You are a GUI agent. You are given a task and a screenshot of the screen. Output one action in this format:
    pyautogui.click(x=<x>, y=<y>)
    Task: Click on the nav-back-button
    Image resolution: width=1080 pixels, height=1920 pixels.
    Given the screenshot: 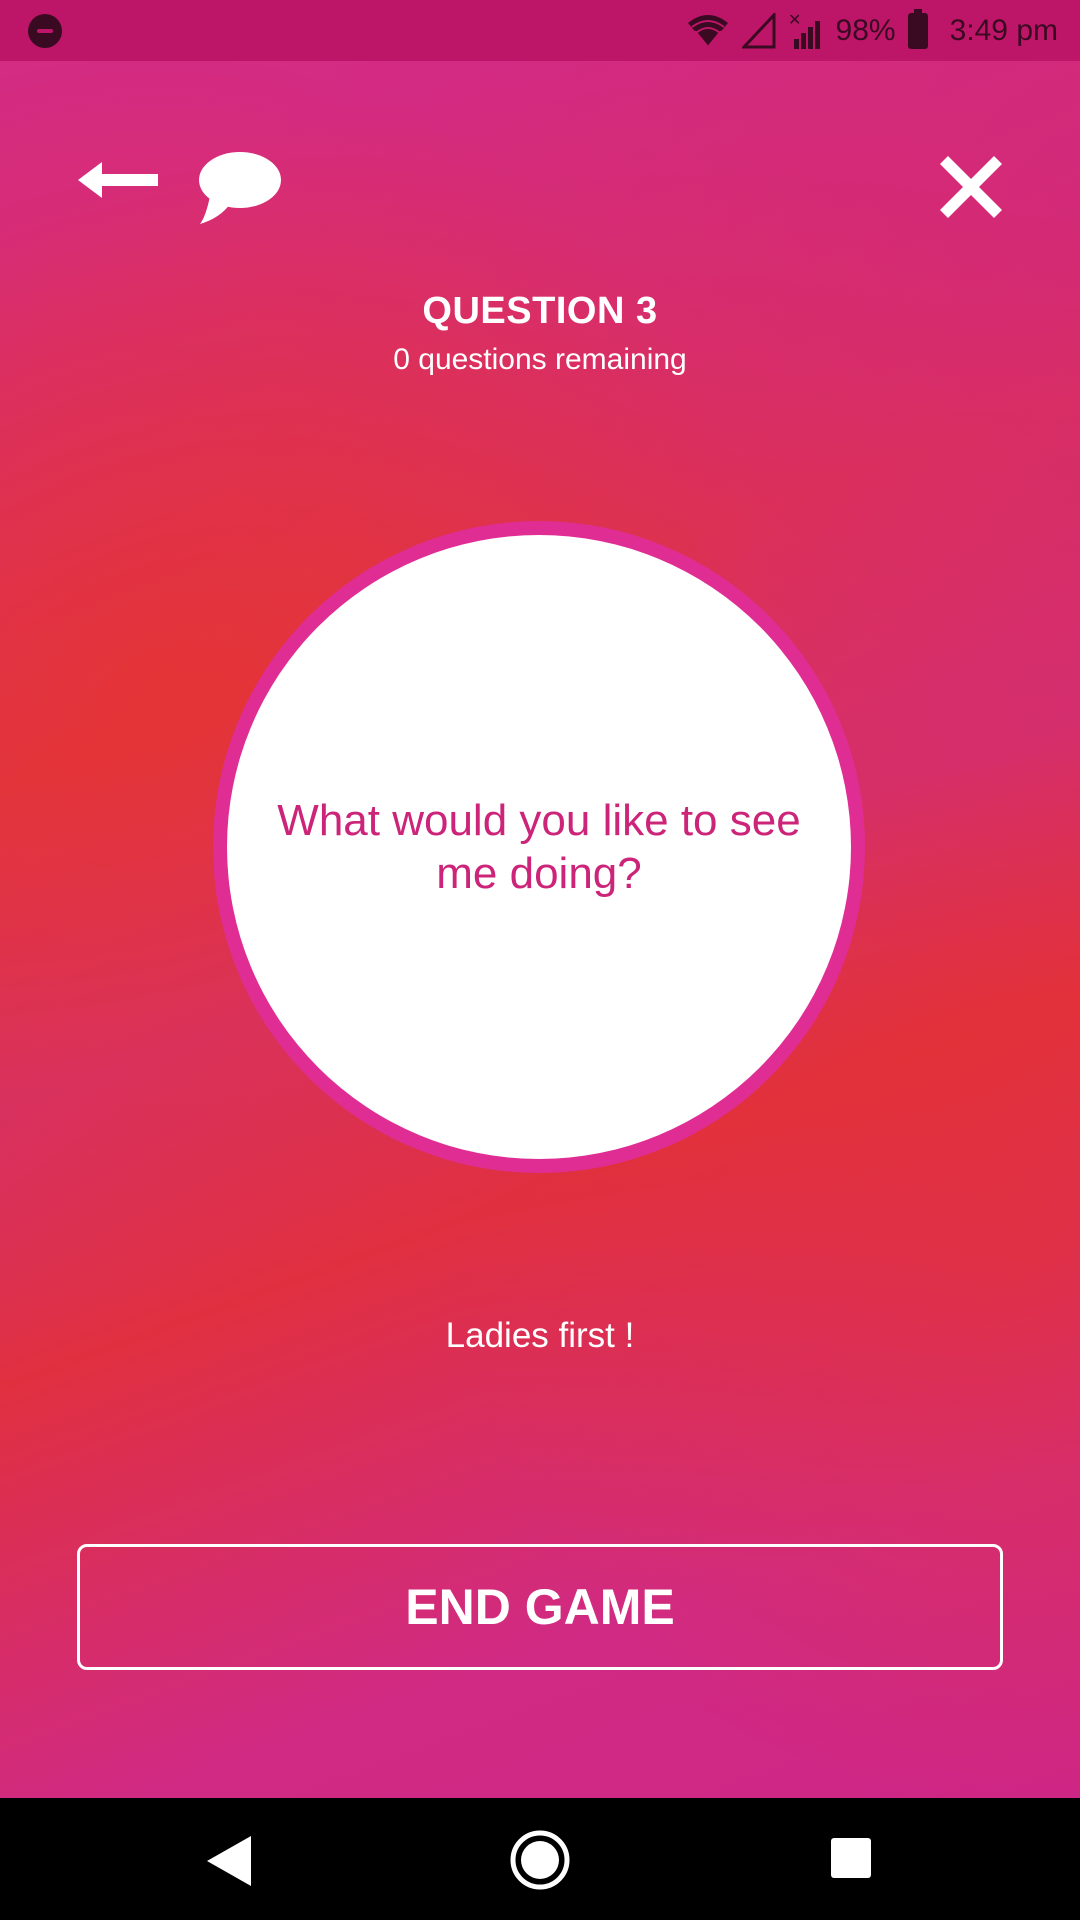 What is the action you would take?
    pyautogui.click(x=230, y=1861)
    